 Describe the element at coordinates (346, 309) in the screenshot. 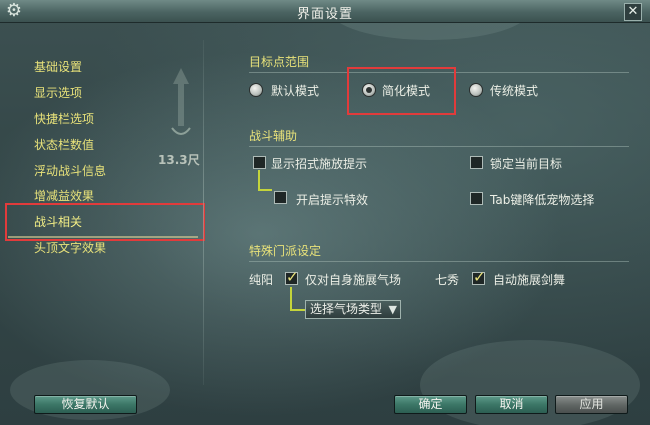

I see `aura-type-dropdown-label: 选择气场类型` at that location.